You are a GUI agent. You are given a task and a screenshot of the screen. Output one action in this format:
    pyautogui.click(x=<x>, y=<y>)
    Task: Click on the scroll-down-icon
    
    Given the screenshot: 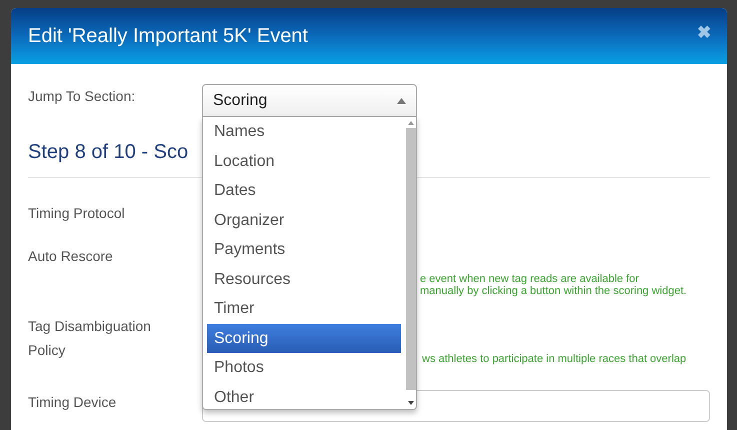 What is the action you would take?
    pyautogui.click(x=411, y=403)
    